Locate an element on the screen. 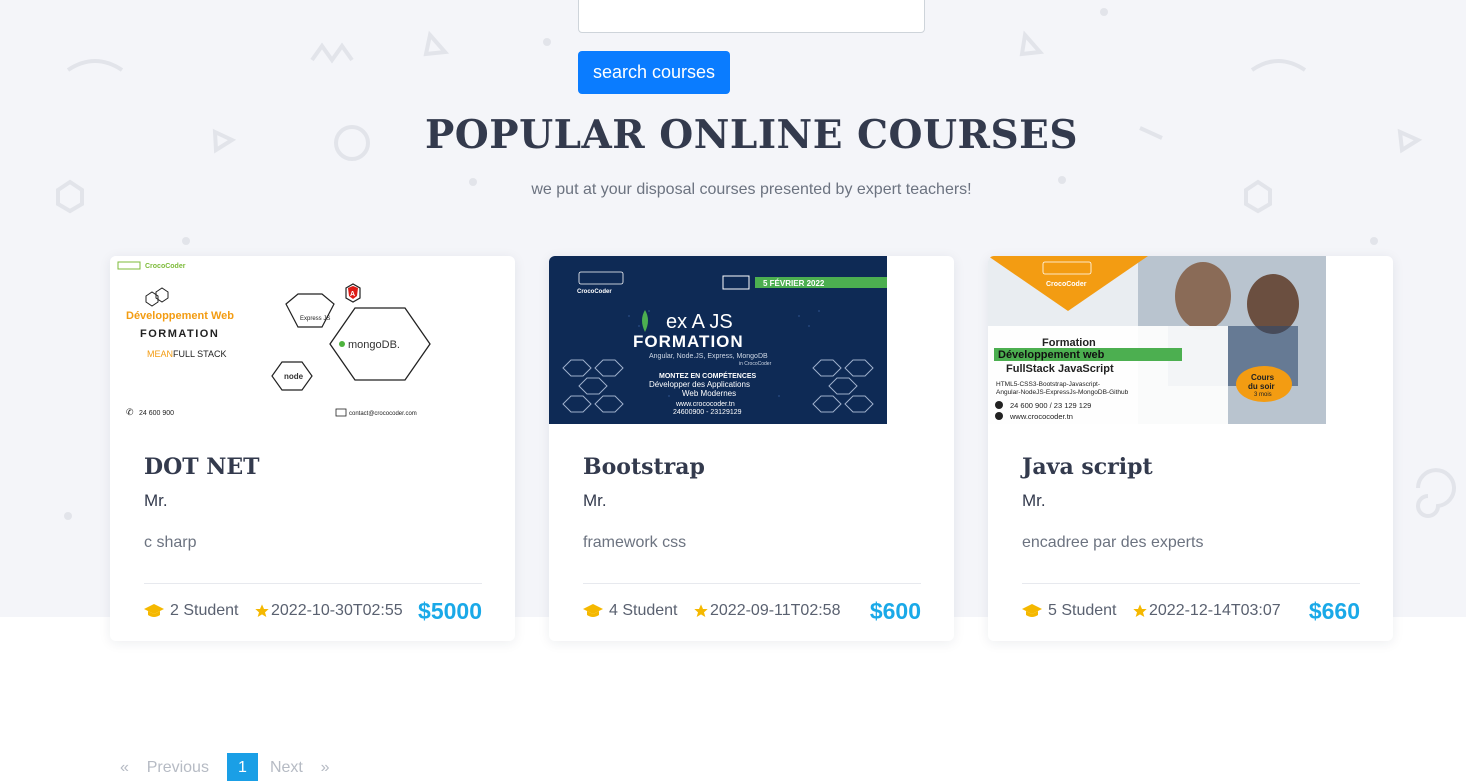 This screenshot has height=781, width=1466. image-line2: FORMATION is located at coordinates (179, 334).